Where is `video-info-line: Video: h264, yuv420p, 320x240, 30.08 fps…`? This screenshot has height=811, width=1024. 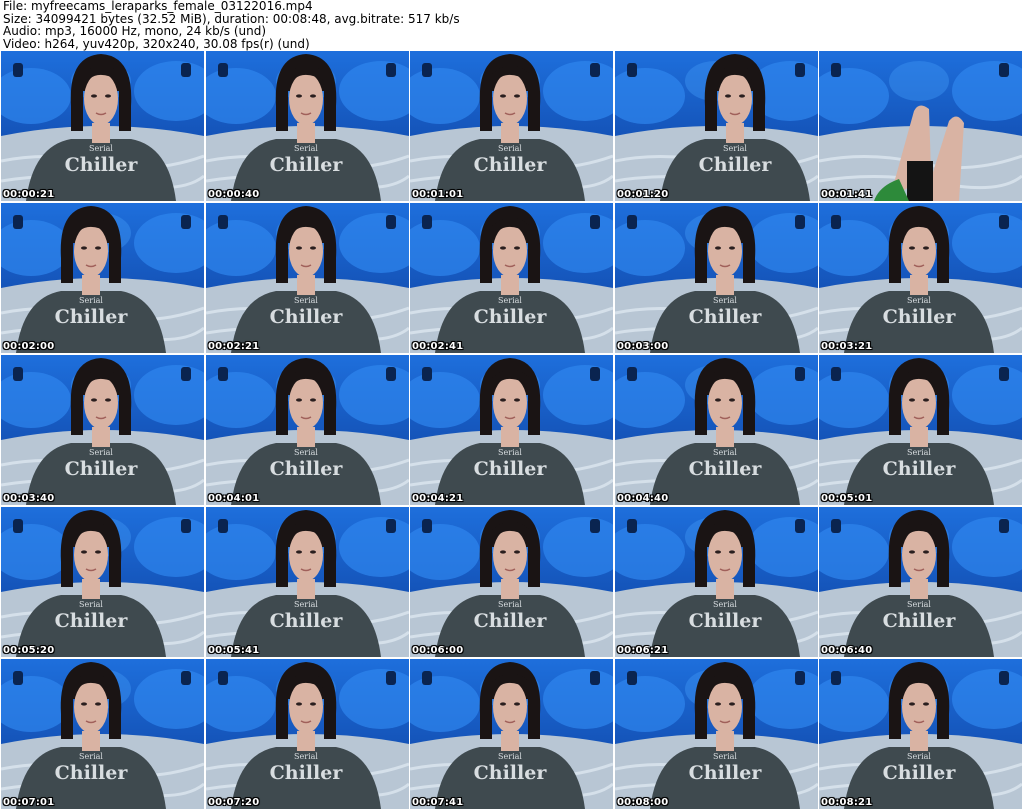
video-info-line: Video: h264, yuv420p, 320x240, 30.08 fps… is located at coordinates (156, 43).